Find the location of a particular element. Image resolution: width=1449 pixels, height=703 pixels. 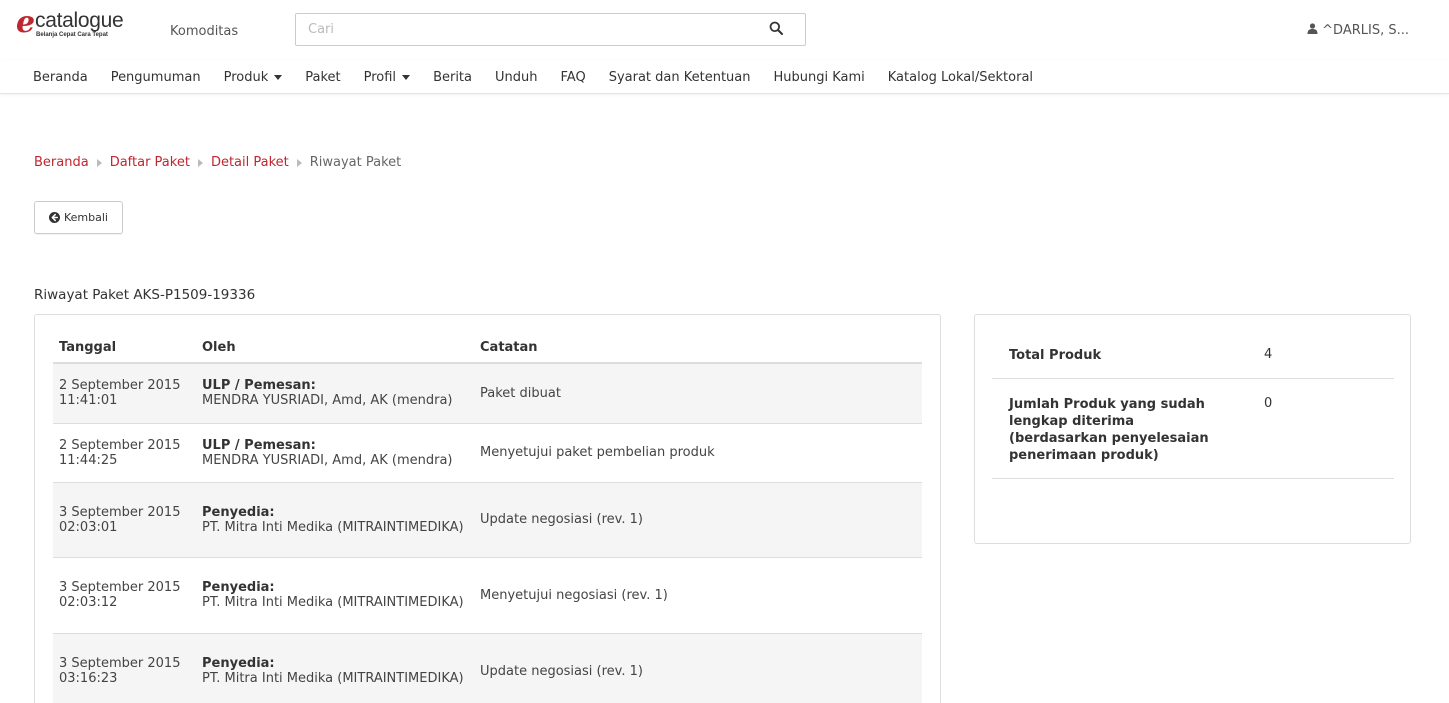

logo-letter: e is located at coordinates (26, 22).